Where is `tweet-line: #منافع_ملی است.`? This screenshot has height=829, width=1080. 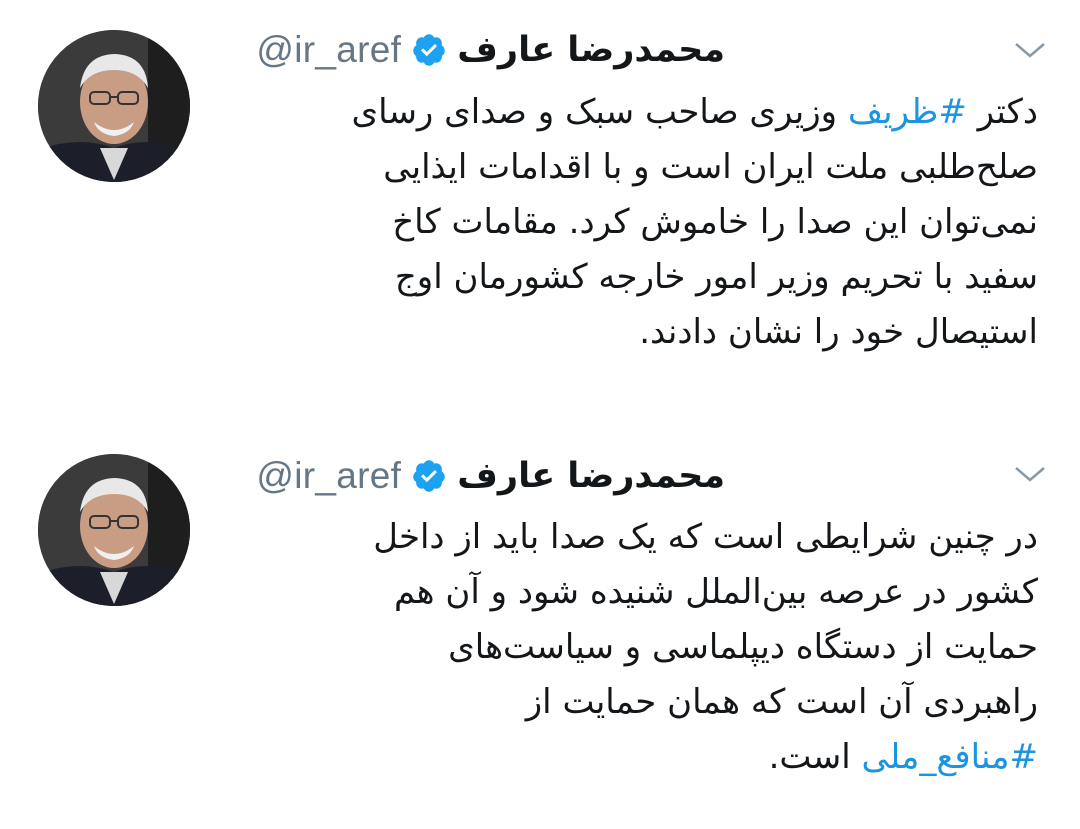 tweet-line: #منافع_ملی است. is located at coordinates (903, 757).